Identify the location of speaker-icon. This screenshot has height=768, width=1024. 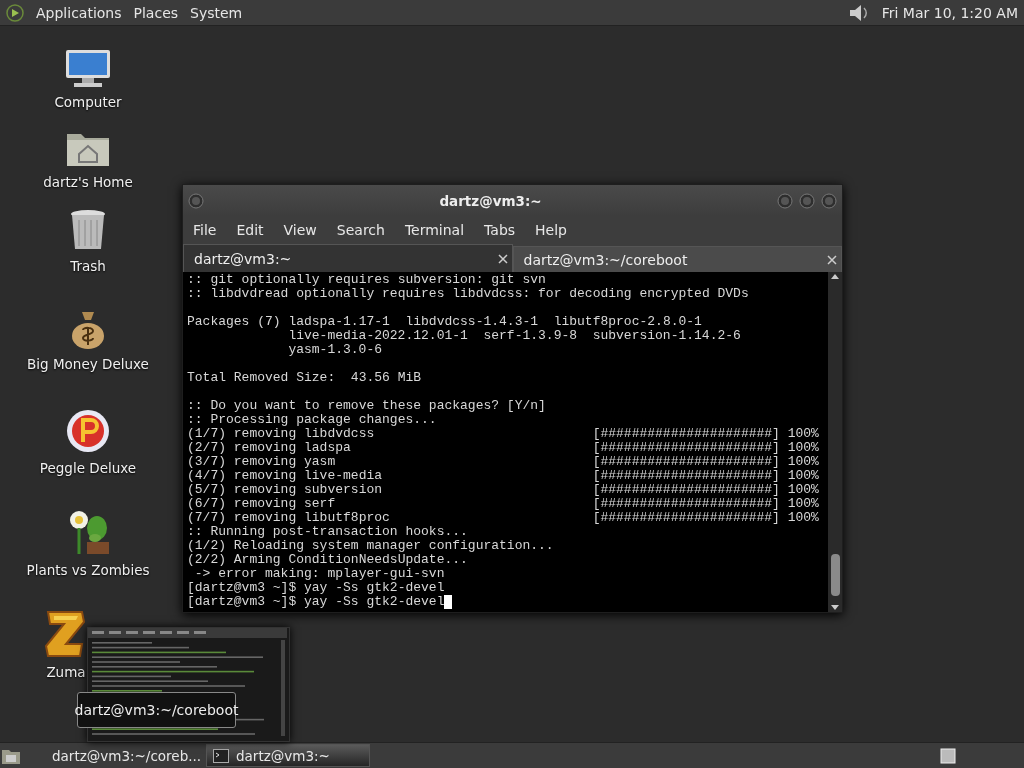
(858, 12).